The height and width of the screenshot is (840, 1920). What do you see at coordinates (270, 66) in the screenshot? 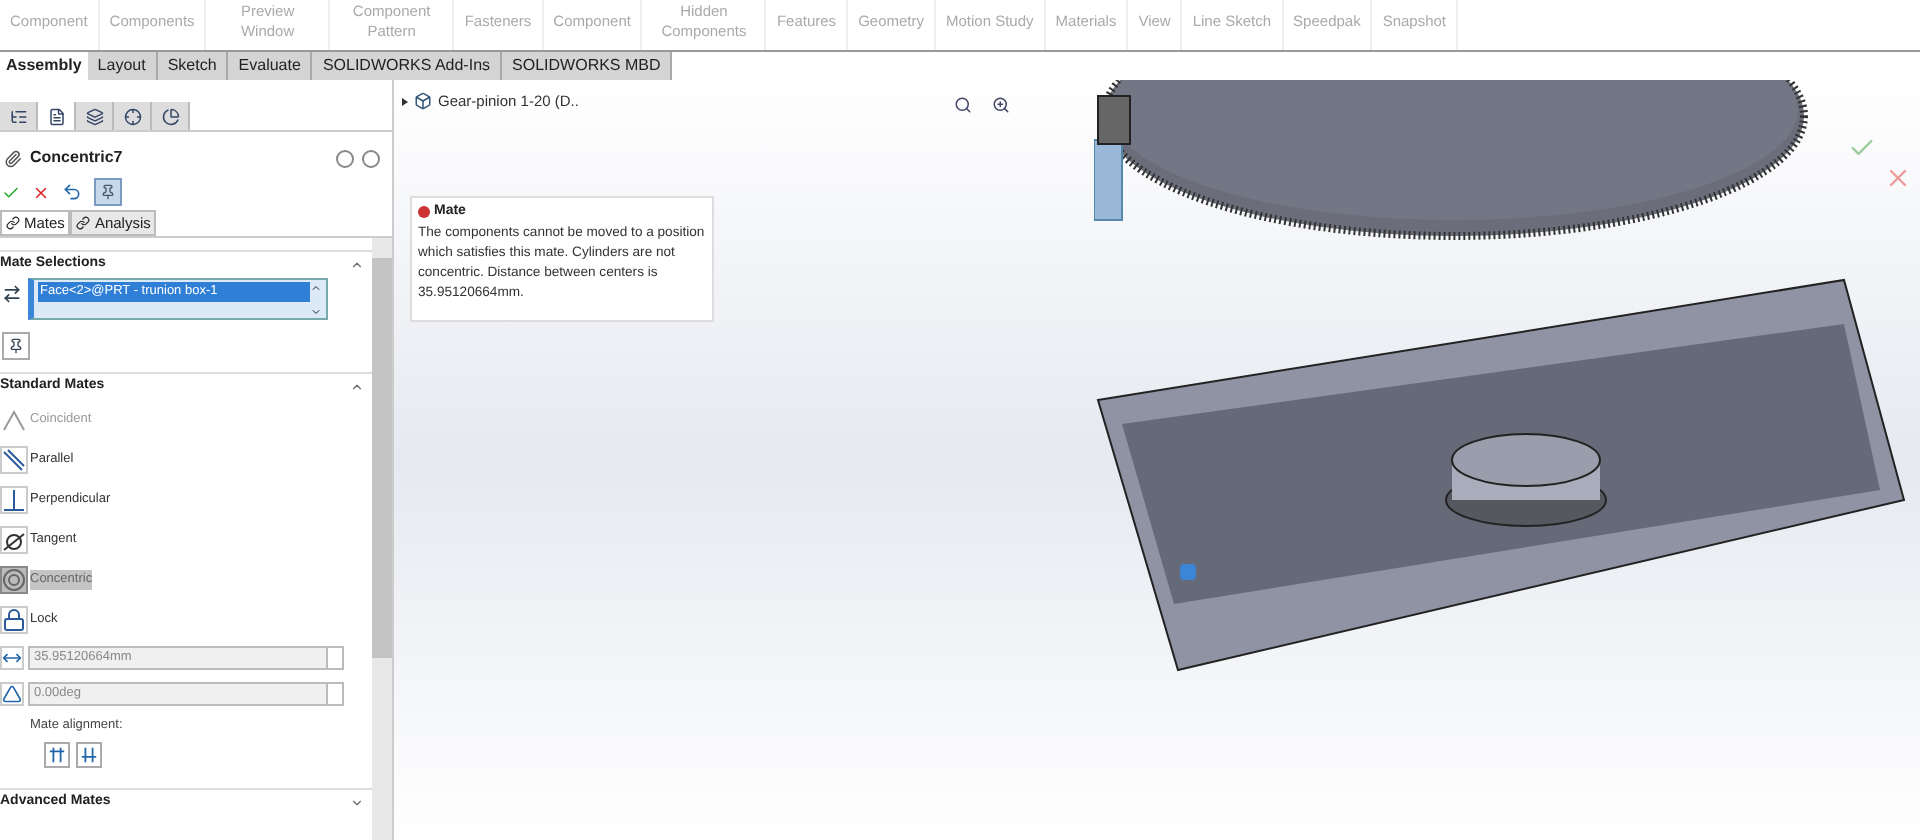
I see `command-tab: Evaluate` at bounding box center [270, 66].